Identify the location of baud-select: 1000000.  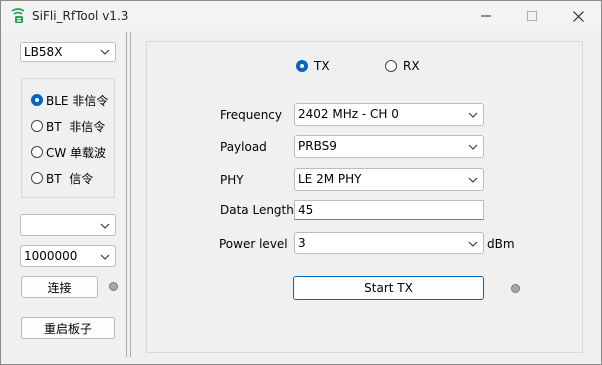
(68, 256).